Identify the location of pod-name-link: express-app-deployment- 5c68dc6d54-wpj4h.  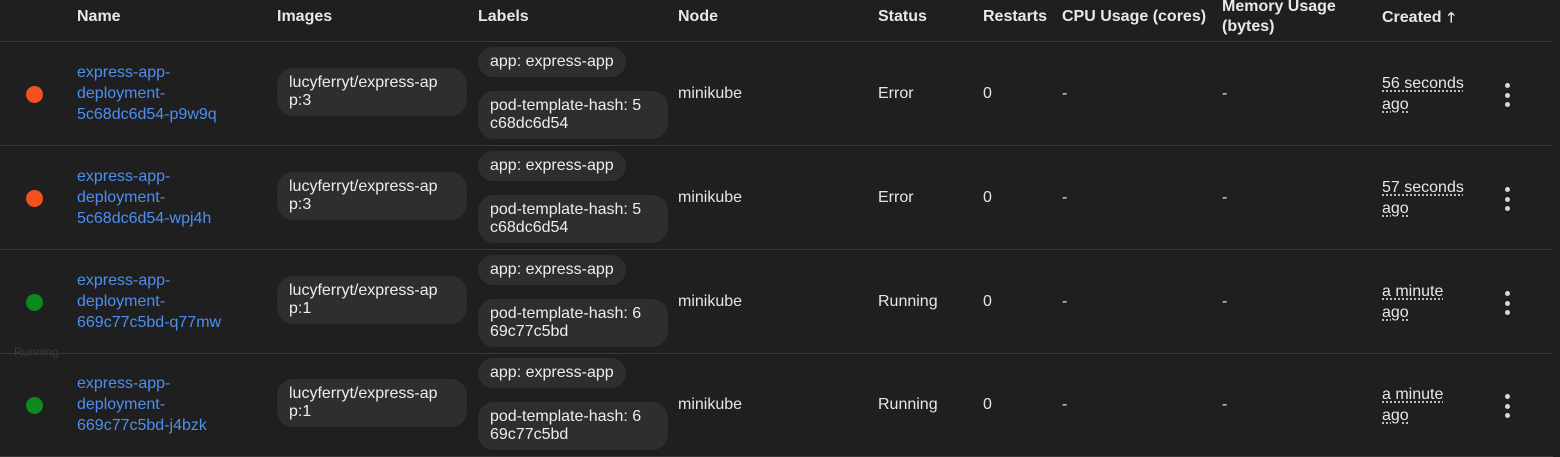
(162, 197).